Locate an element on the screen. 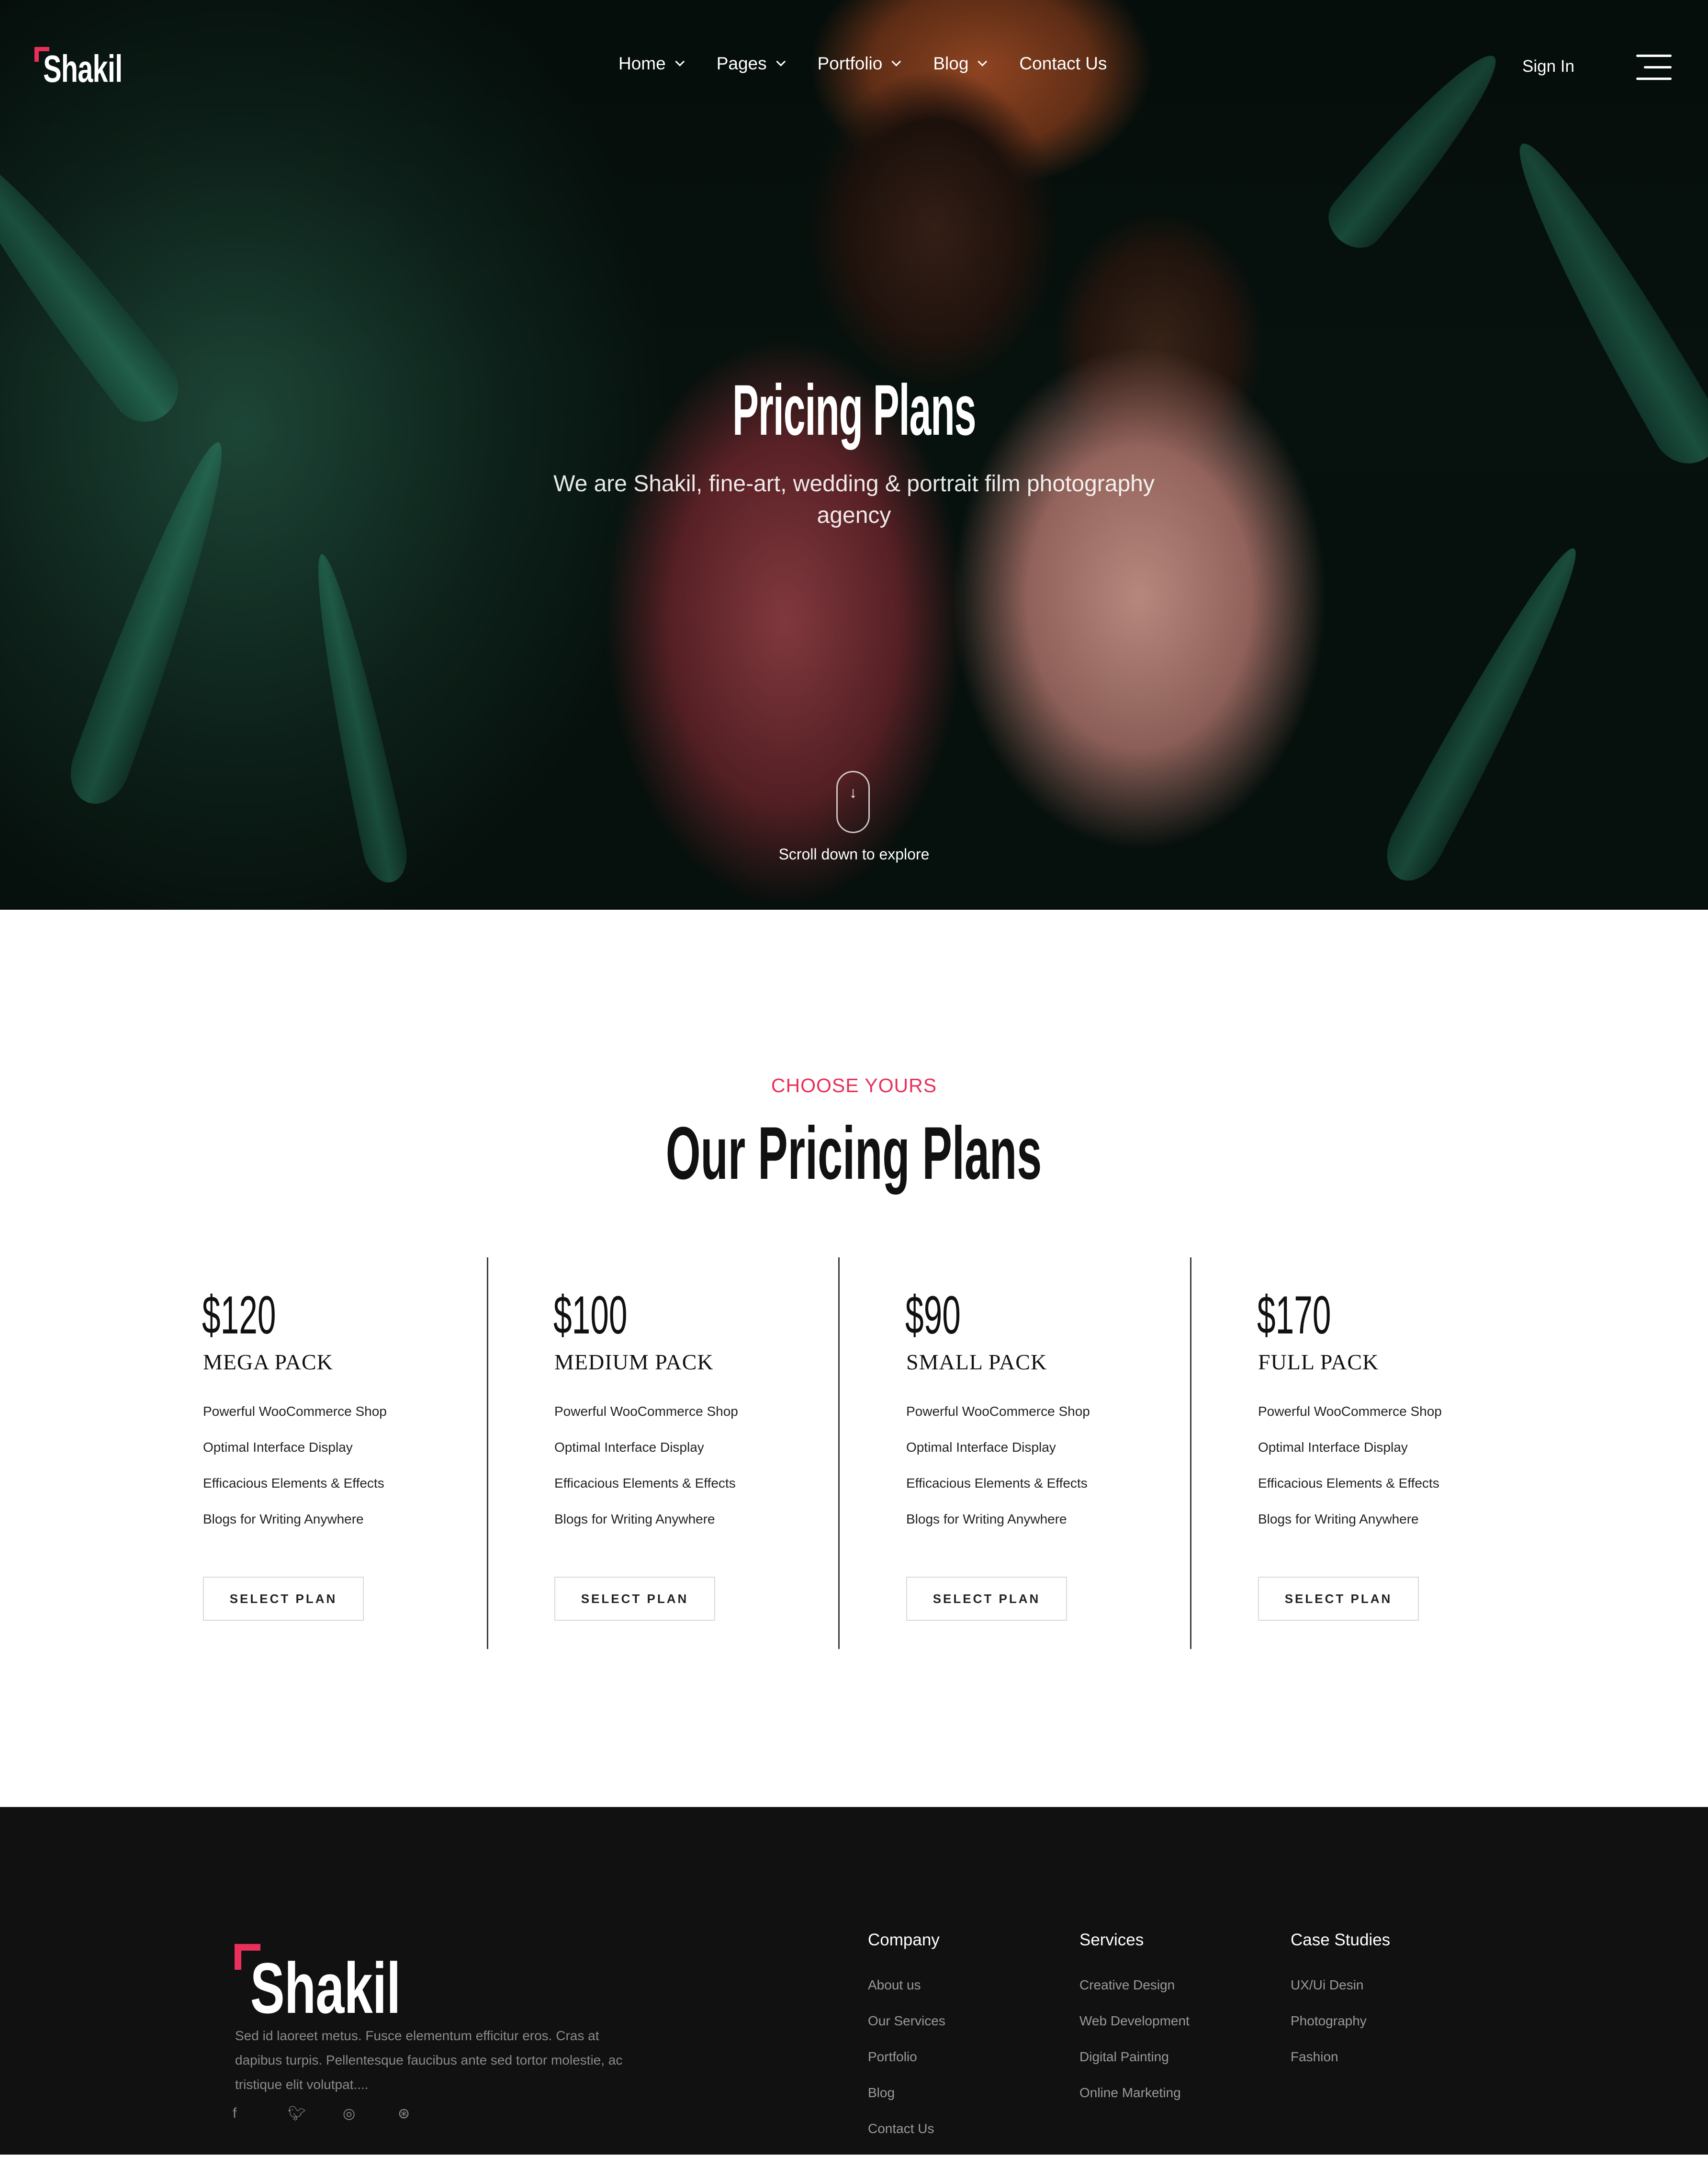  hero-title: Pricing Plans is located at coordinates (854, 410).